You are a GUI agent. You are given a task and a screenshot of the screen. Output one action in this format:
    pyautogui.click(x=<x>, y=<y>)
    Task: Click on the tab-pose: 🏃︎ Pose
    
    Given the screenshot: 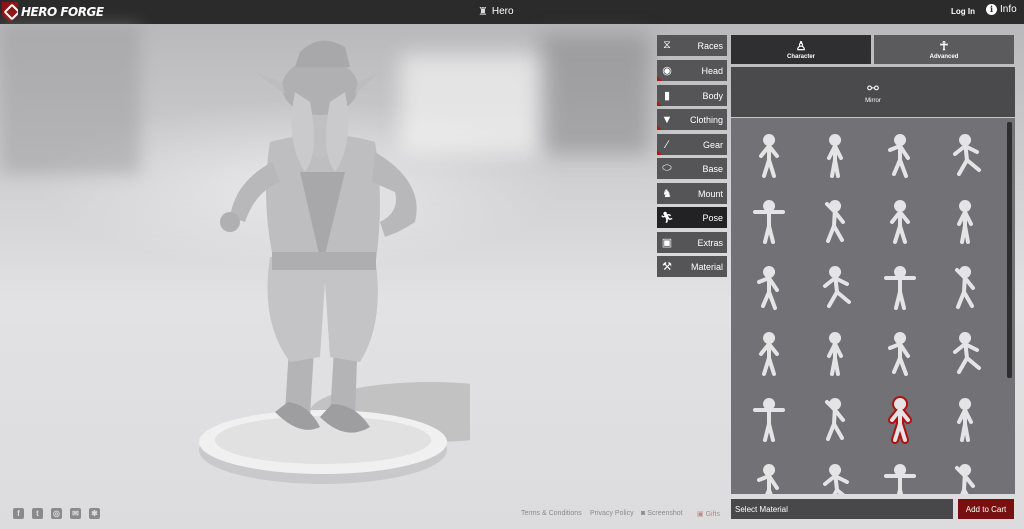 What is the action you would take?
    pyautogui.click(x=692, y=217)
    